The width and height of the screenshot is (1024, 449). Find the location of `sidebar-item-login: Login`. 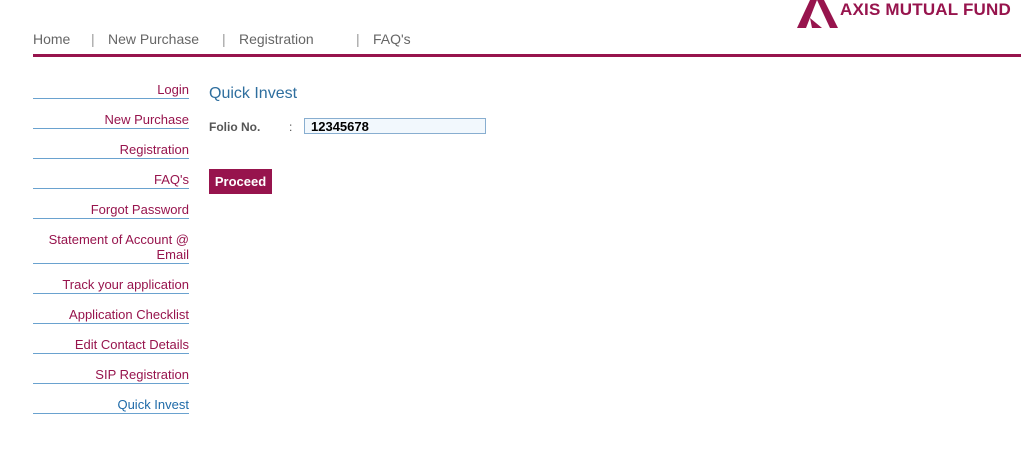

sidebar-item-login: Login is located at coordinates (111, 90).